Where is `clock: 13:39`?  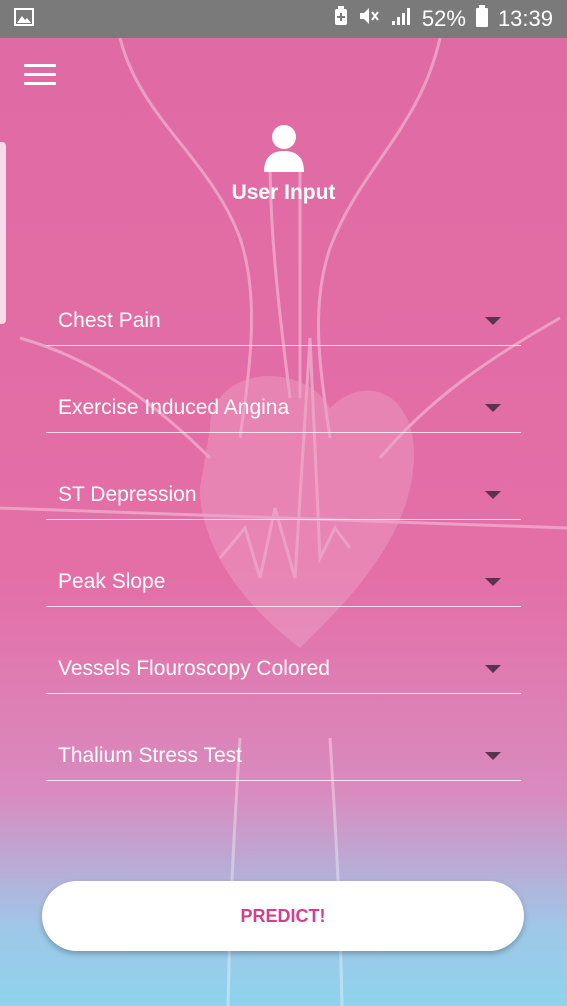
clock: 13:39 is located at coordinates (525, 18).